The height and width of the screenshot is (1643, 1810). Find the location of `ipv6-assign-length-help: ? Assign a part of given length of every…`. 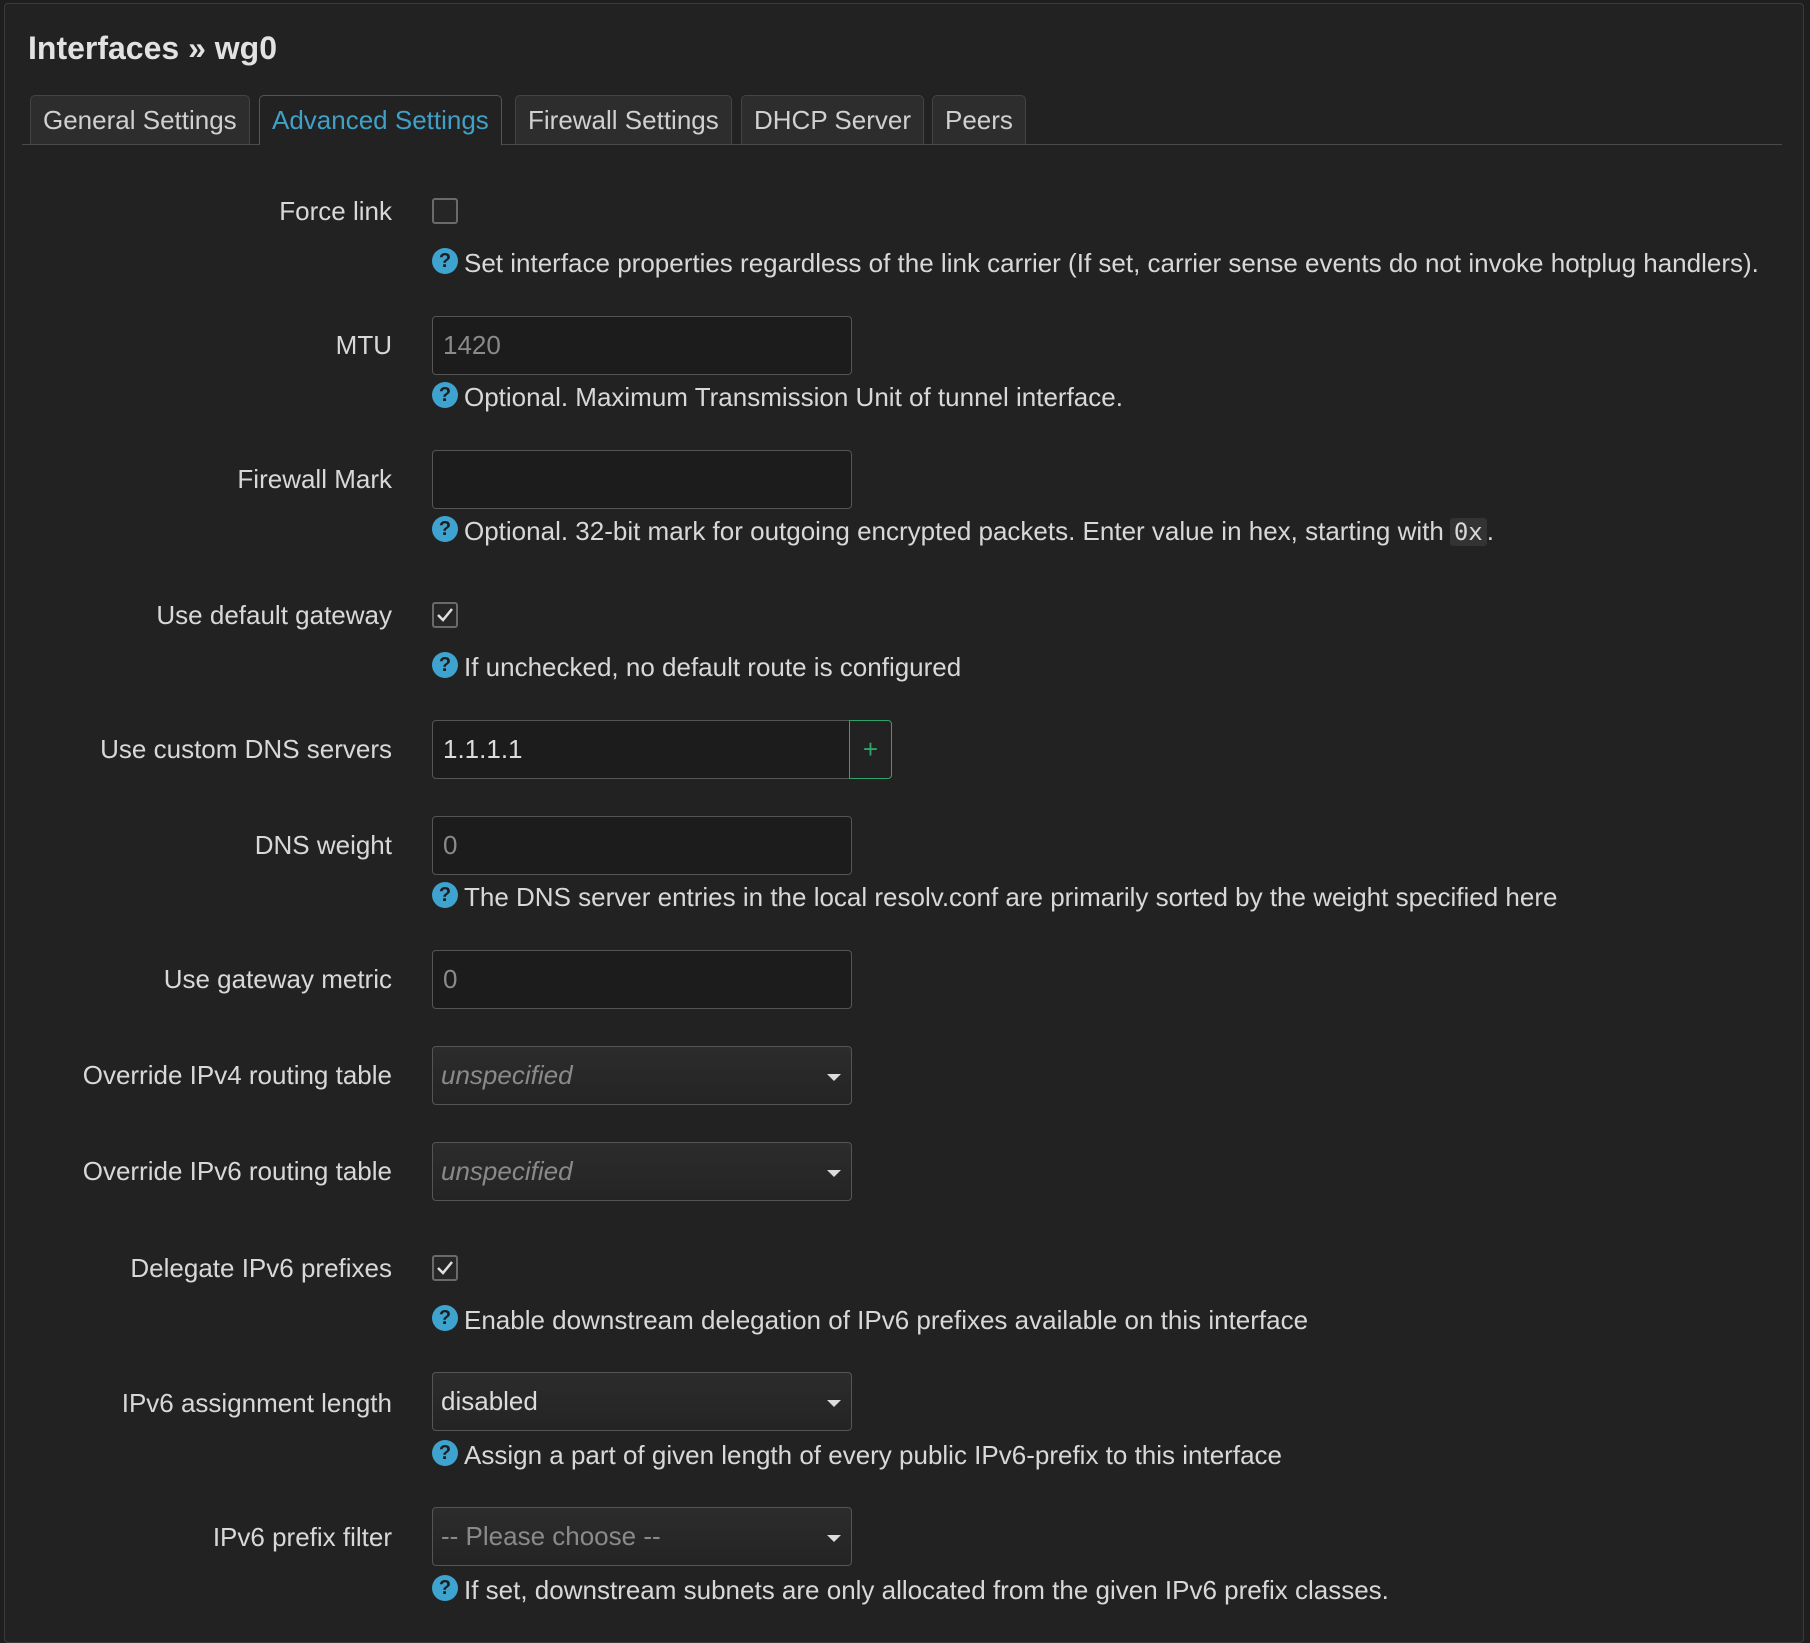

ipv6-assign-length-help: ? Assign a part of given length of every… is located at coordinates (857, 1455).